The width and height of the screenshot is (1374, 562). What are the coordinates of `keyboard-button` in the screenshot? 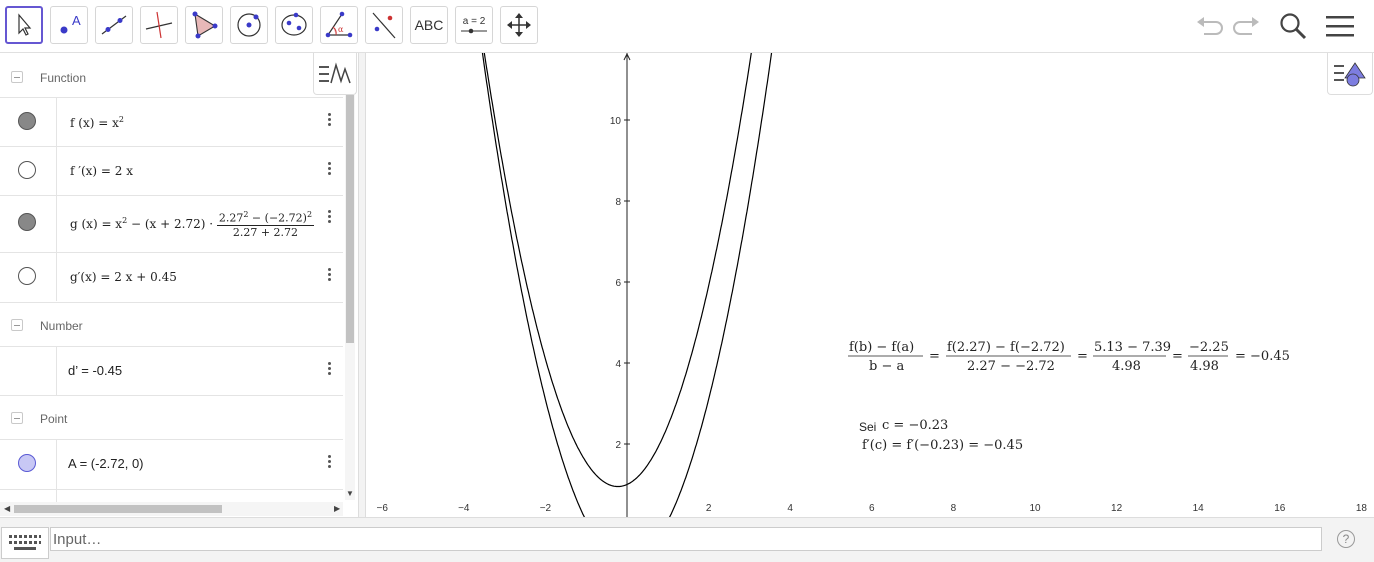 It's located at (25, 543).